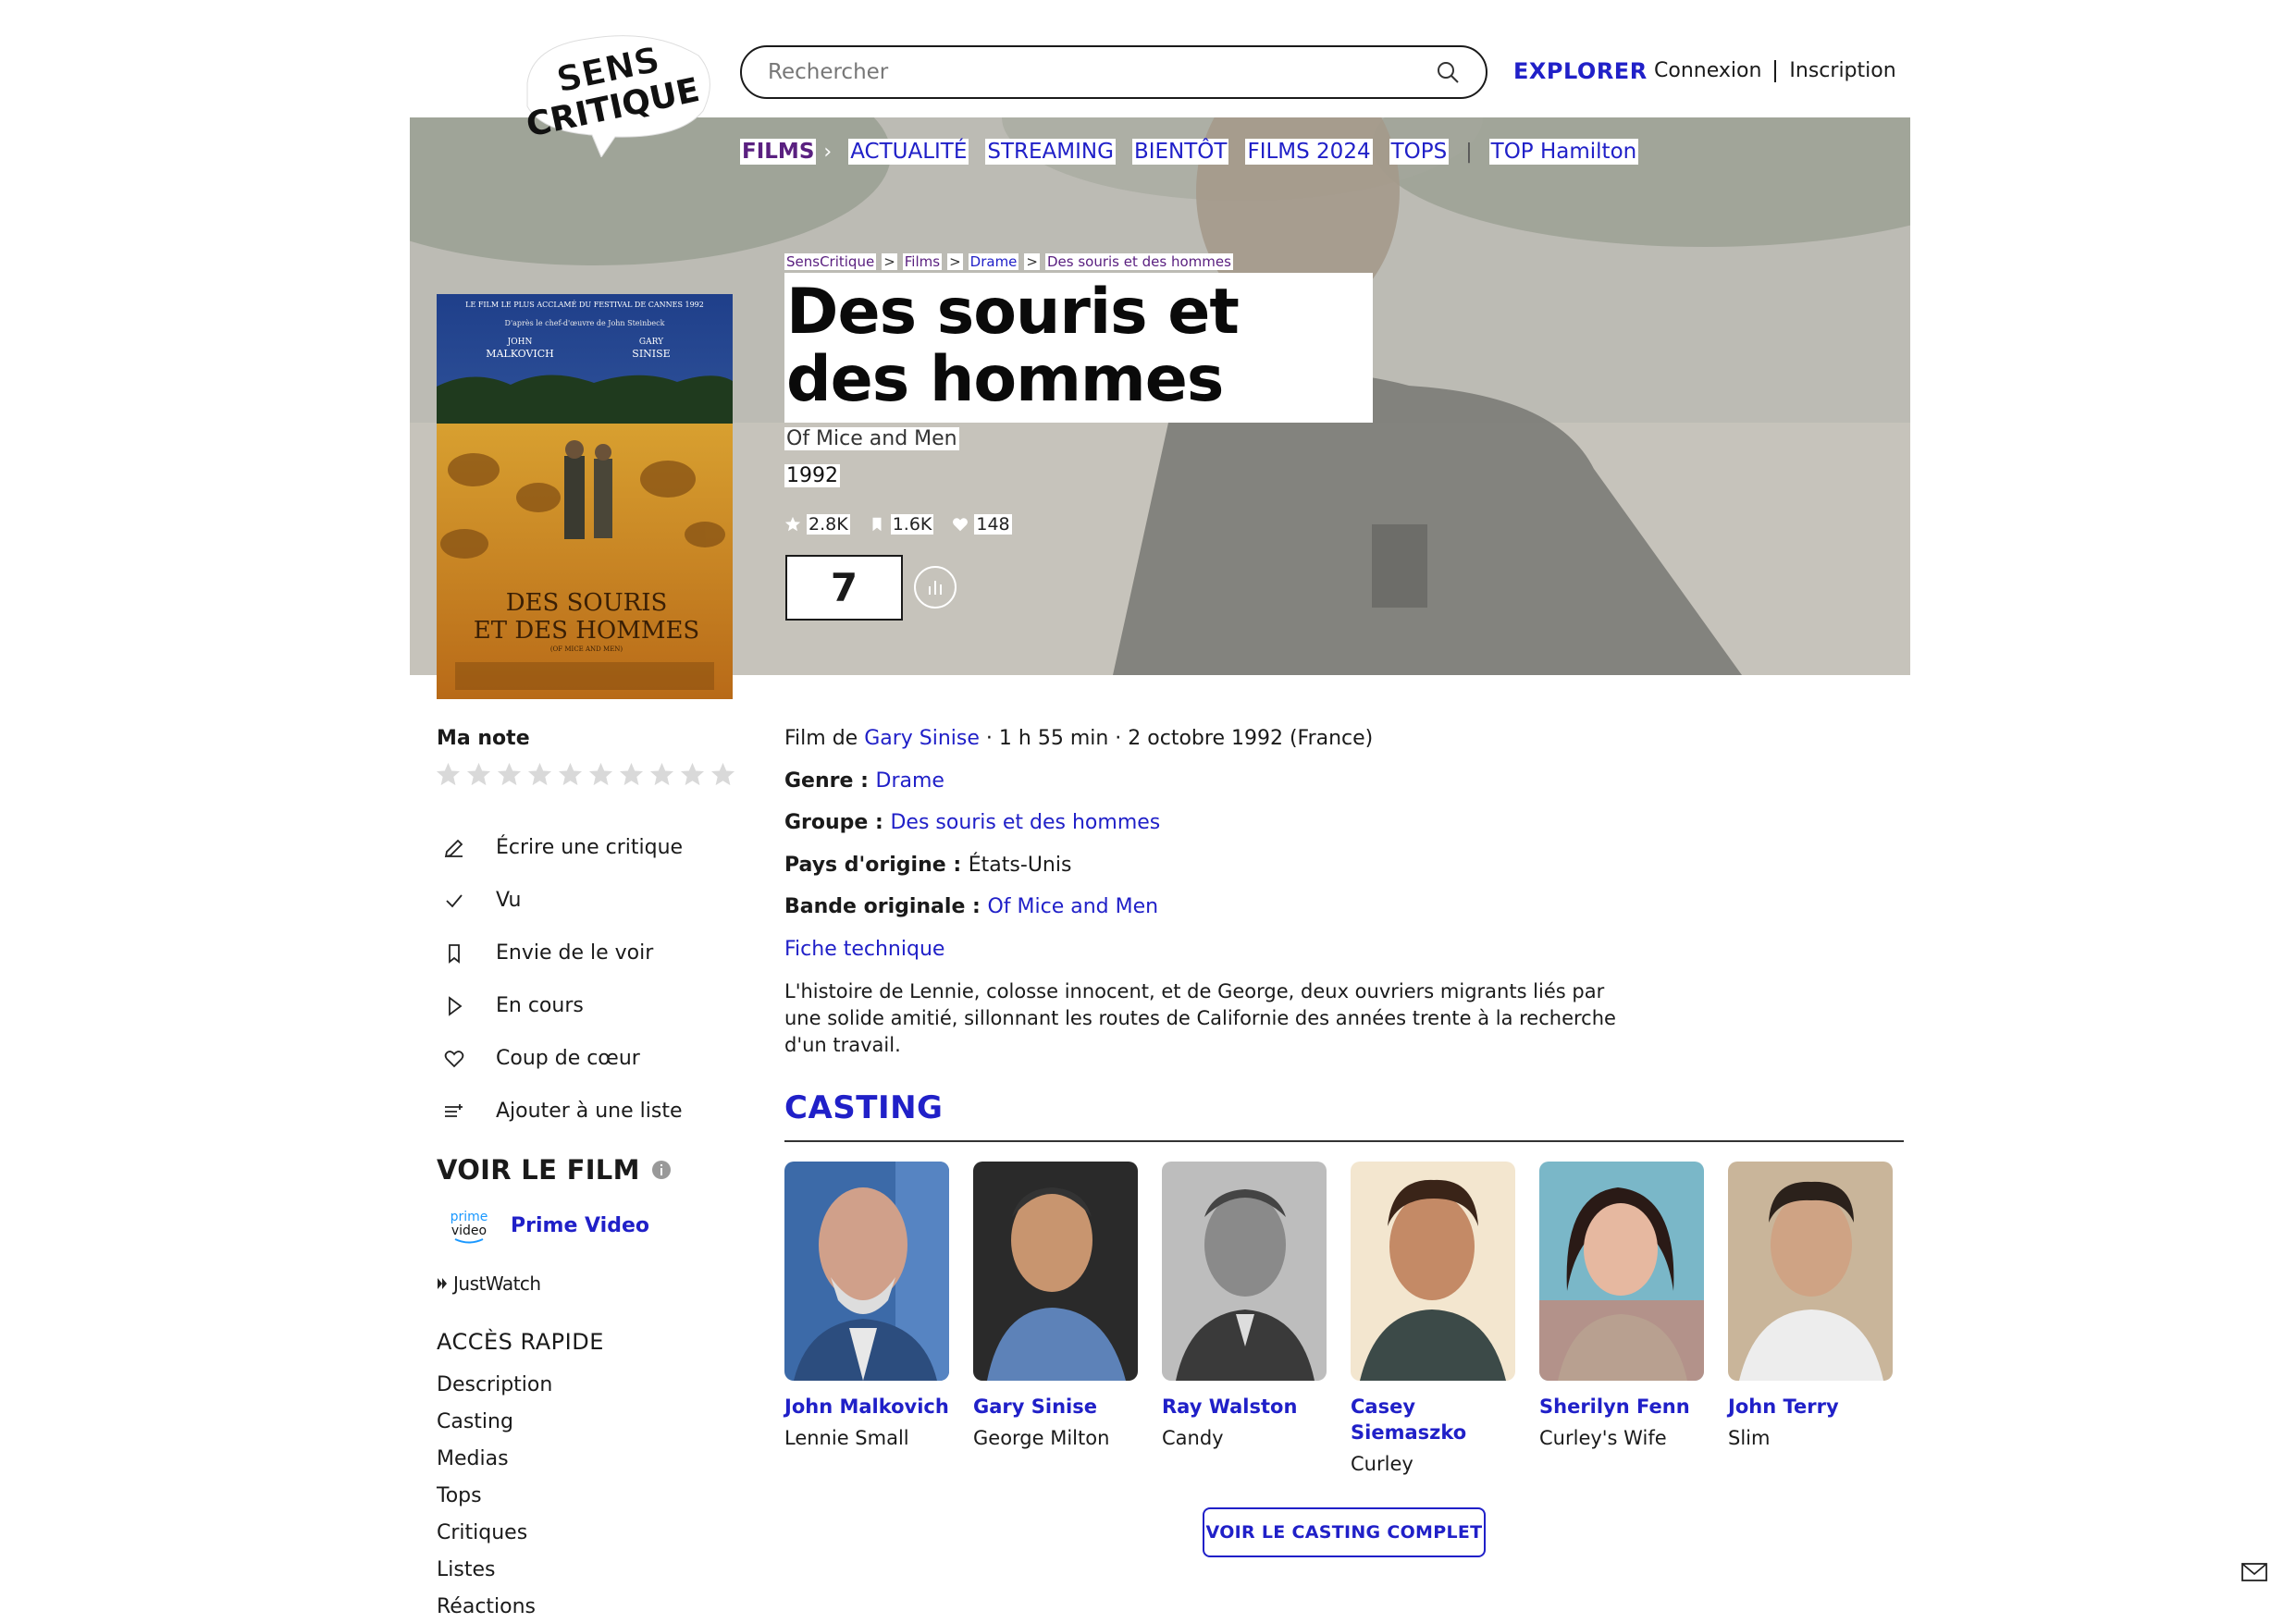  What do you see at coordinates (922, 738) in the screenshot?
I see `director-link: Gary Sinise` at bounding box center [922, 738].